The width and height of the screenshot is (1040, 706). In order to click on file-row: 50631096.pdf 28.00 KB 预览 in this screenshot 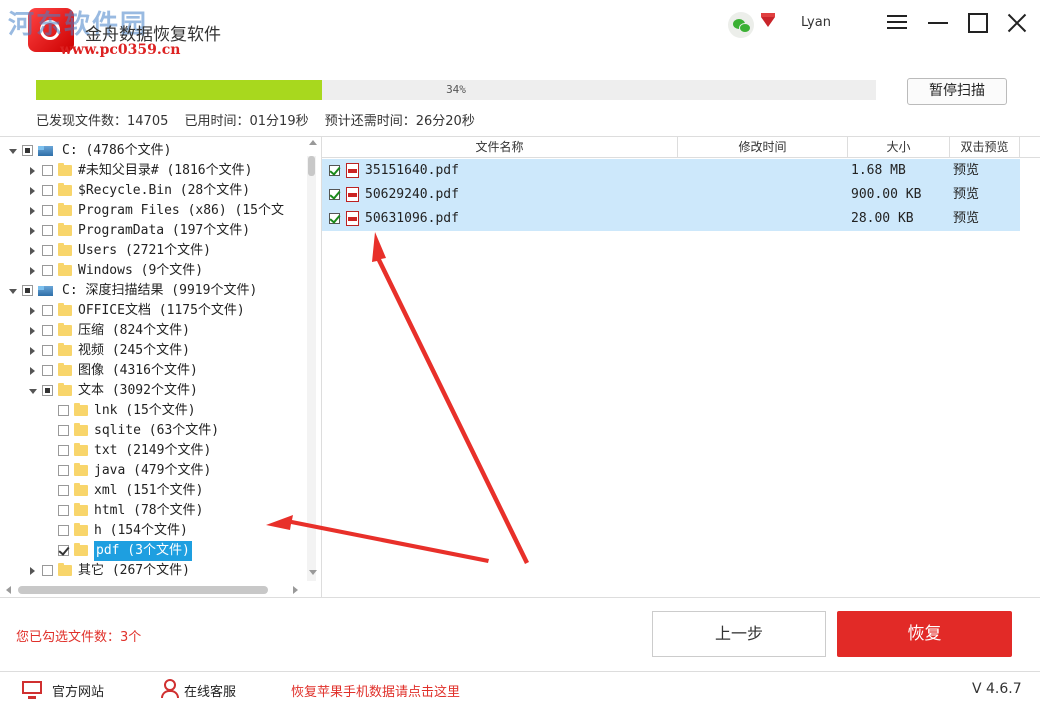, I will do `click(671, 219)`.